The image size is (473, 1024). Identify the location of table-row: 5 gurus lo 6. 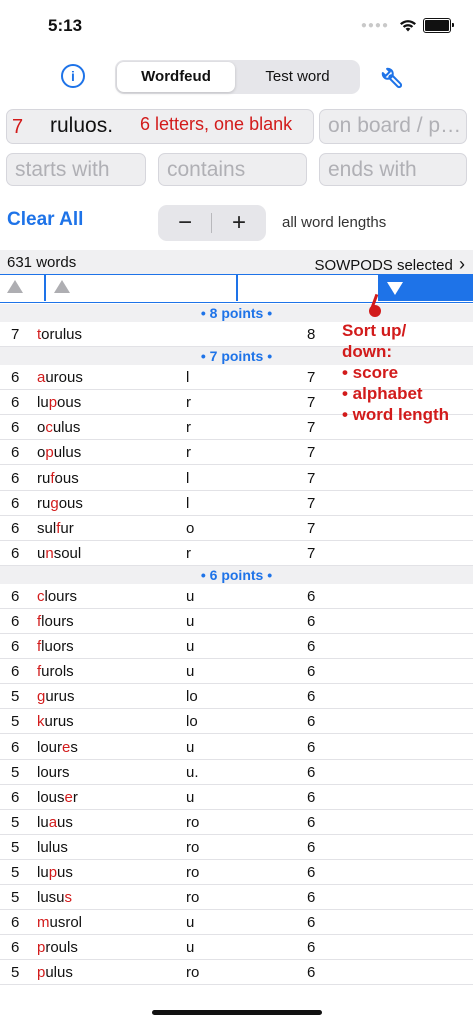
(236, 697).